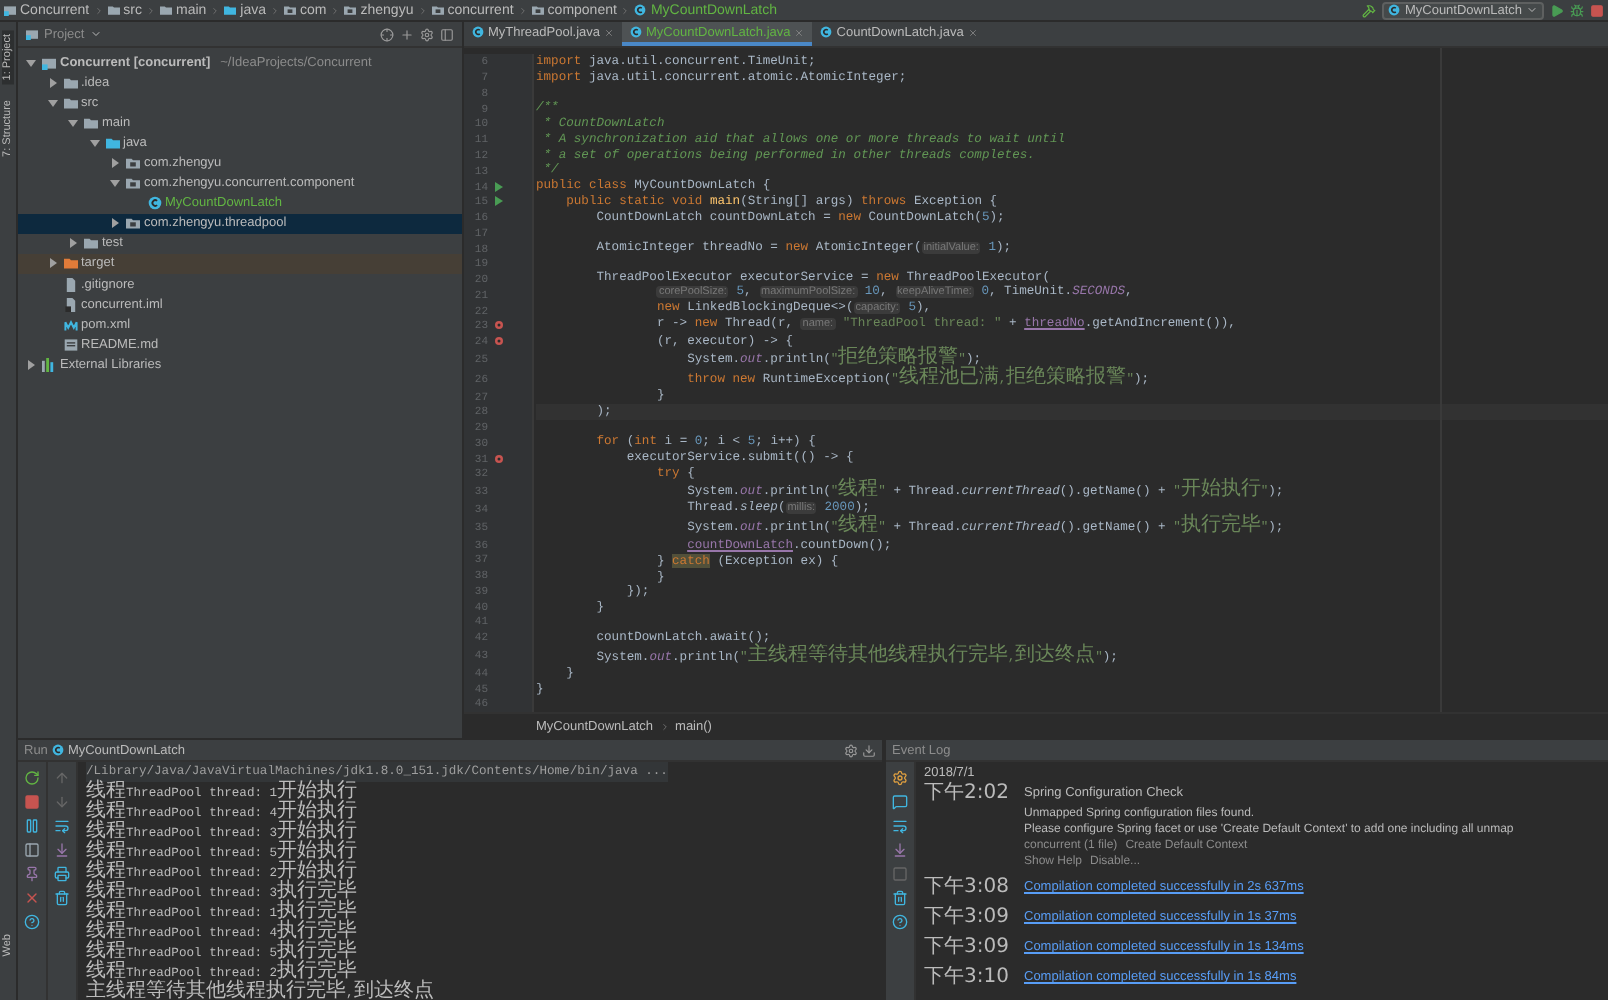 This screenshot has height=1000, width=1608. Describe the element at coordinates (1369, 10) in the screenshot. I see `build-icon` at that location.